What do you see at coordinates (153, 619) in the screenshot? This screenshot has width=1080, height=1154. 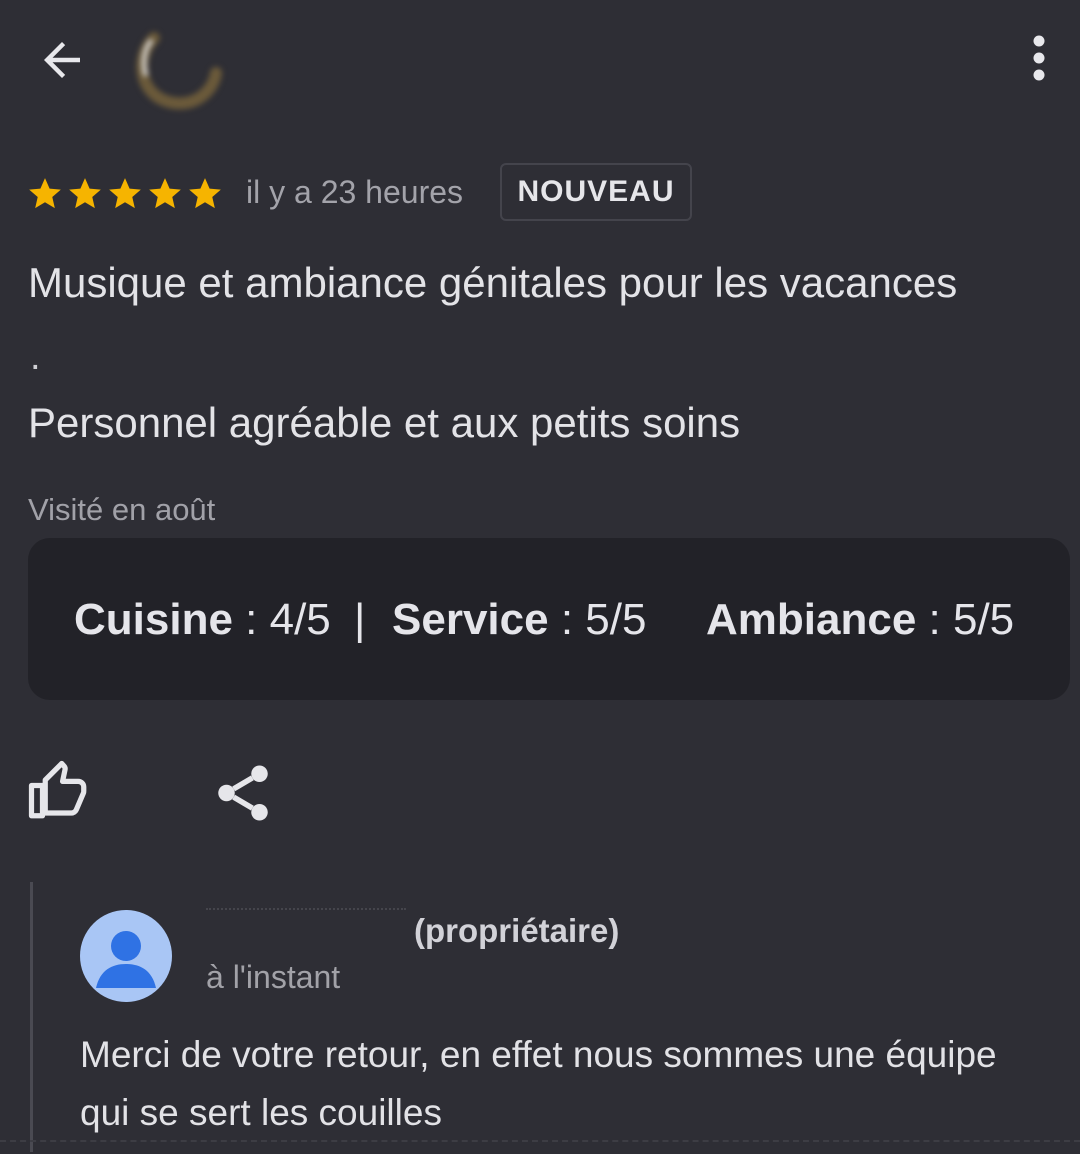 I see `rating-cuisine-label: Cuisine` at bounding box center [153, 619].